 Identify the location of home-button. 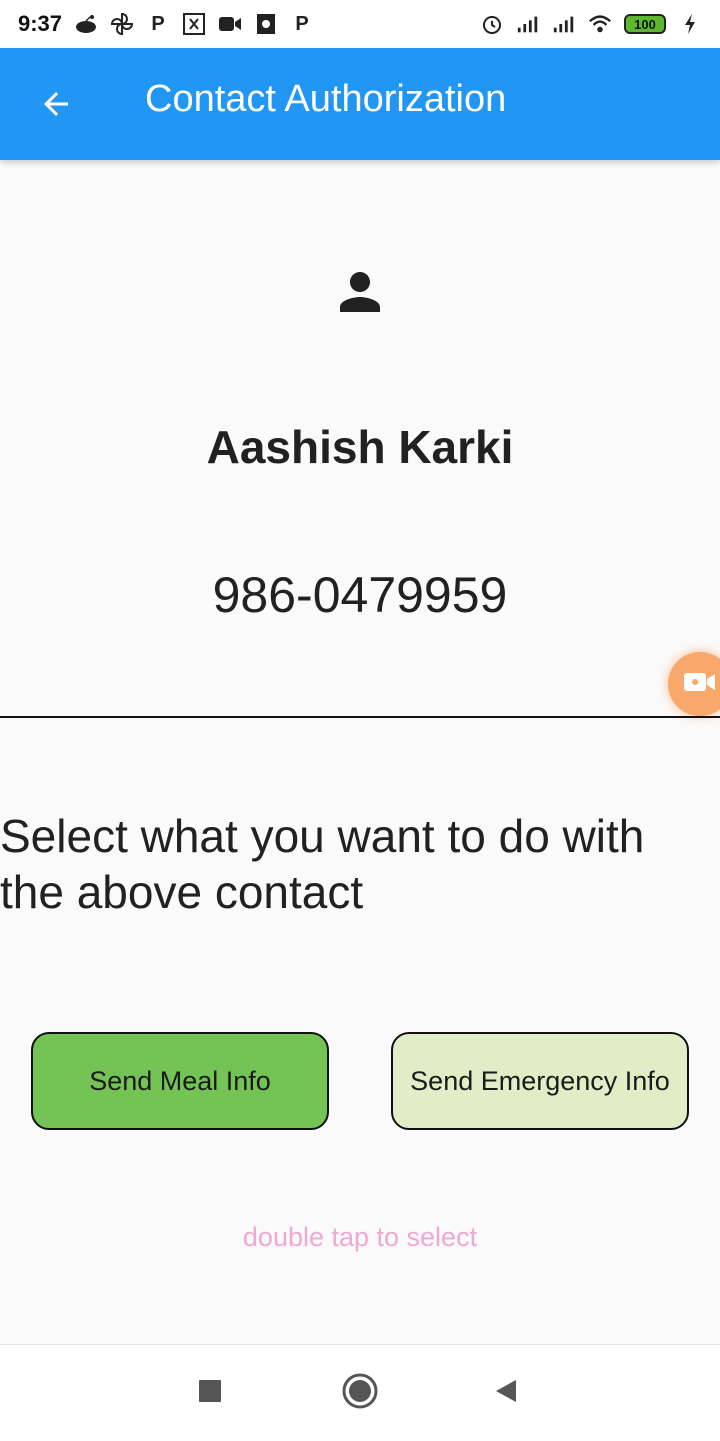
(360, 1393).